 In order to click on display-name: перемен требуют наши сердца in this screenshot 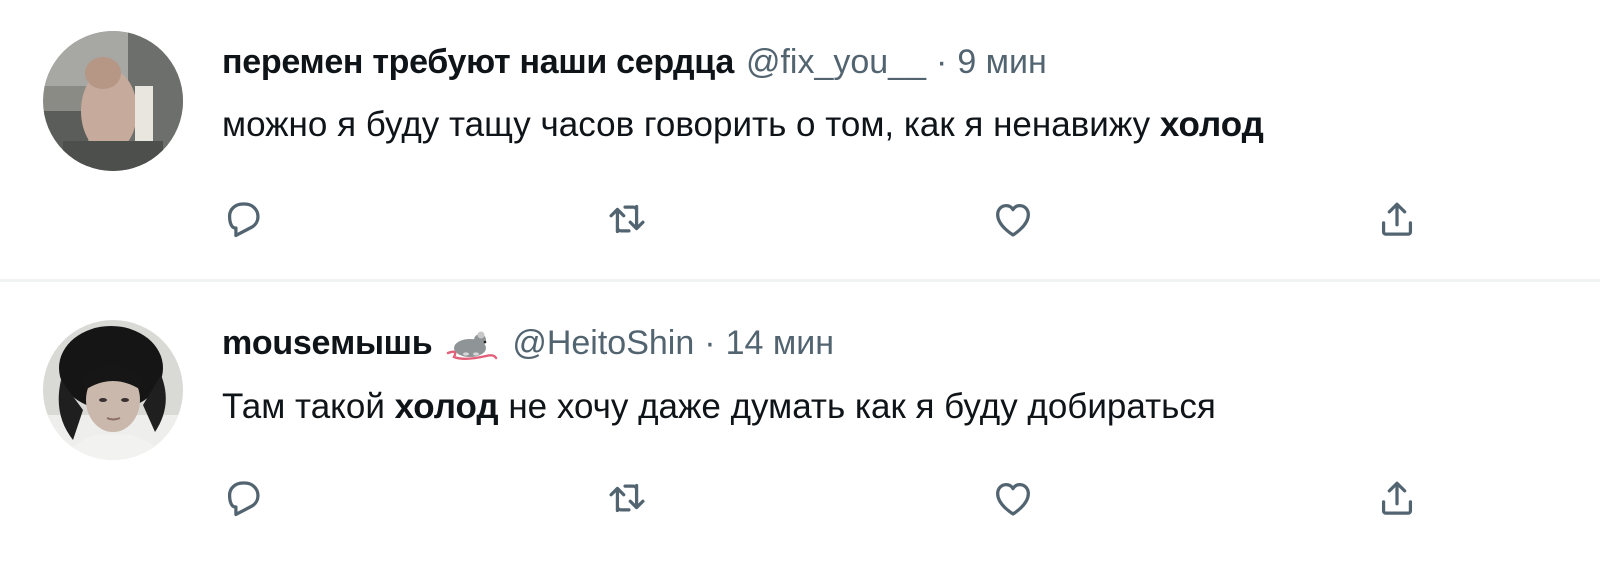, I will do `click(478, 62)`.